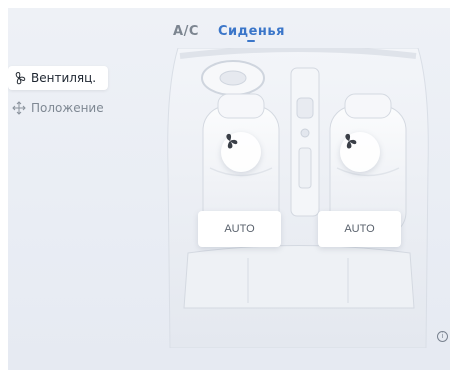  I want to click on side-item-ventilation: Вентиляц., so click(58, 78).